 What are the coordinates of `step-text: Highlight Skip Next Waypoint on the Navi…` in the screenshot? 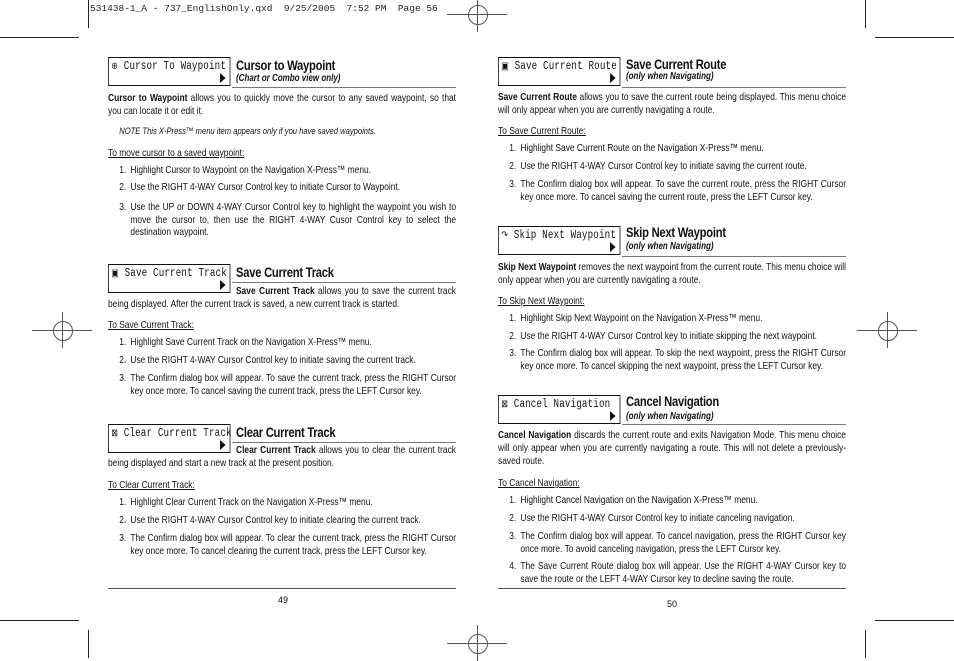 It's located at (641, 318).